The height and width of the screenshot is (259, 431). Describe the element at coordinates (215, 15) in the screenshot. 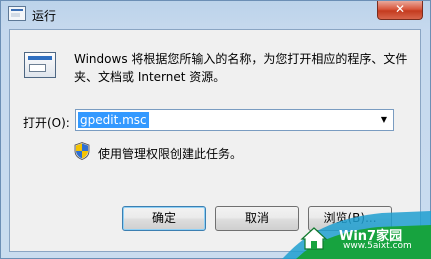

I see `title-bar: 运行 ✕` at that location.